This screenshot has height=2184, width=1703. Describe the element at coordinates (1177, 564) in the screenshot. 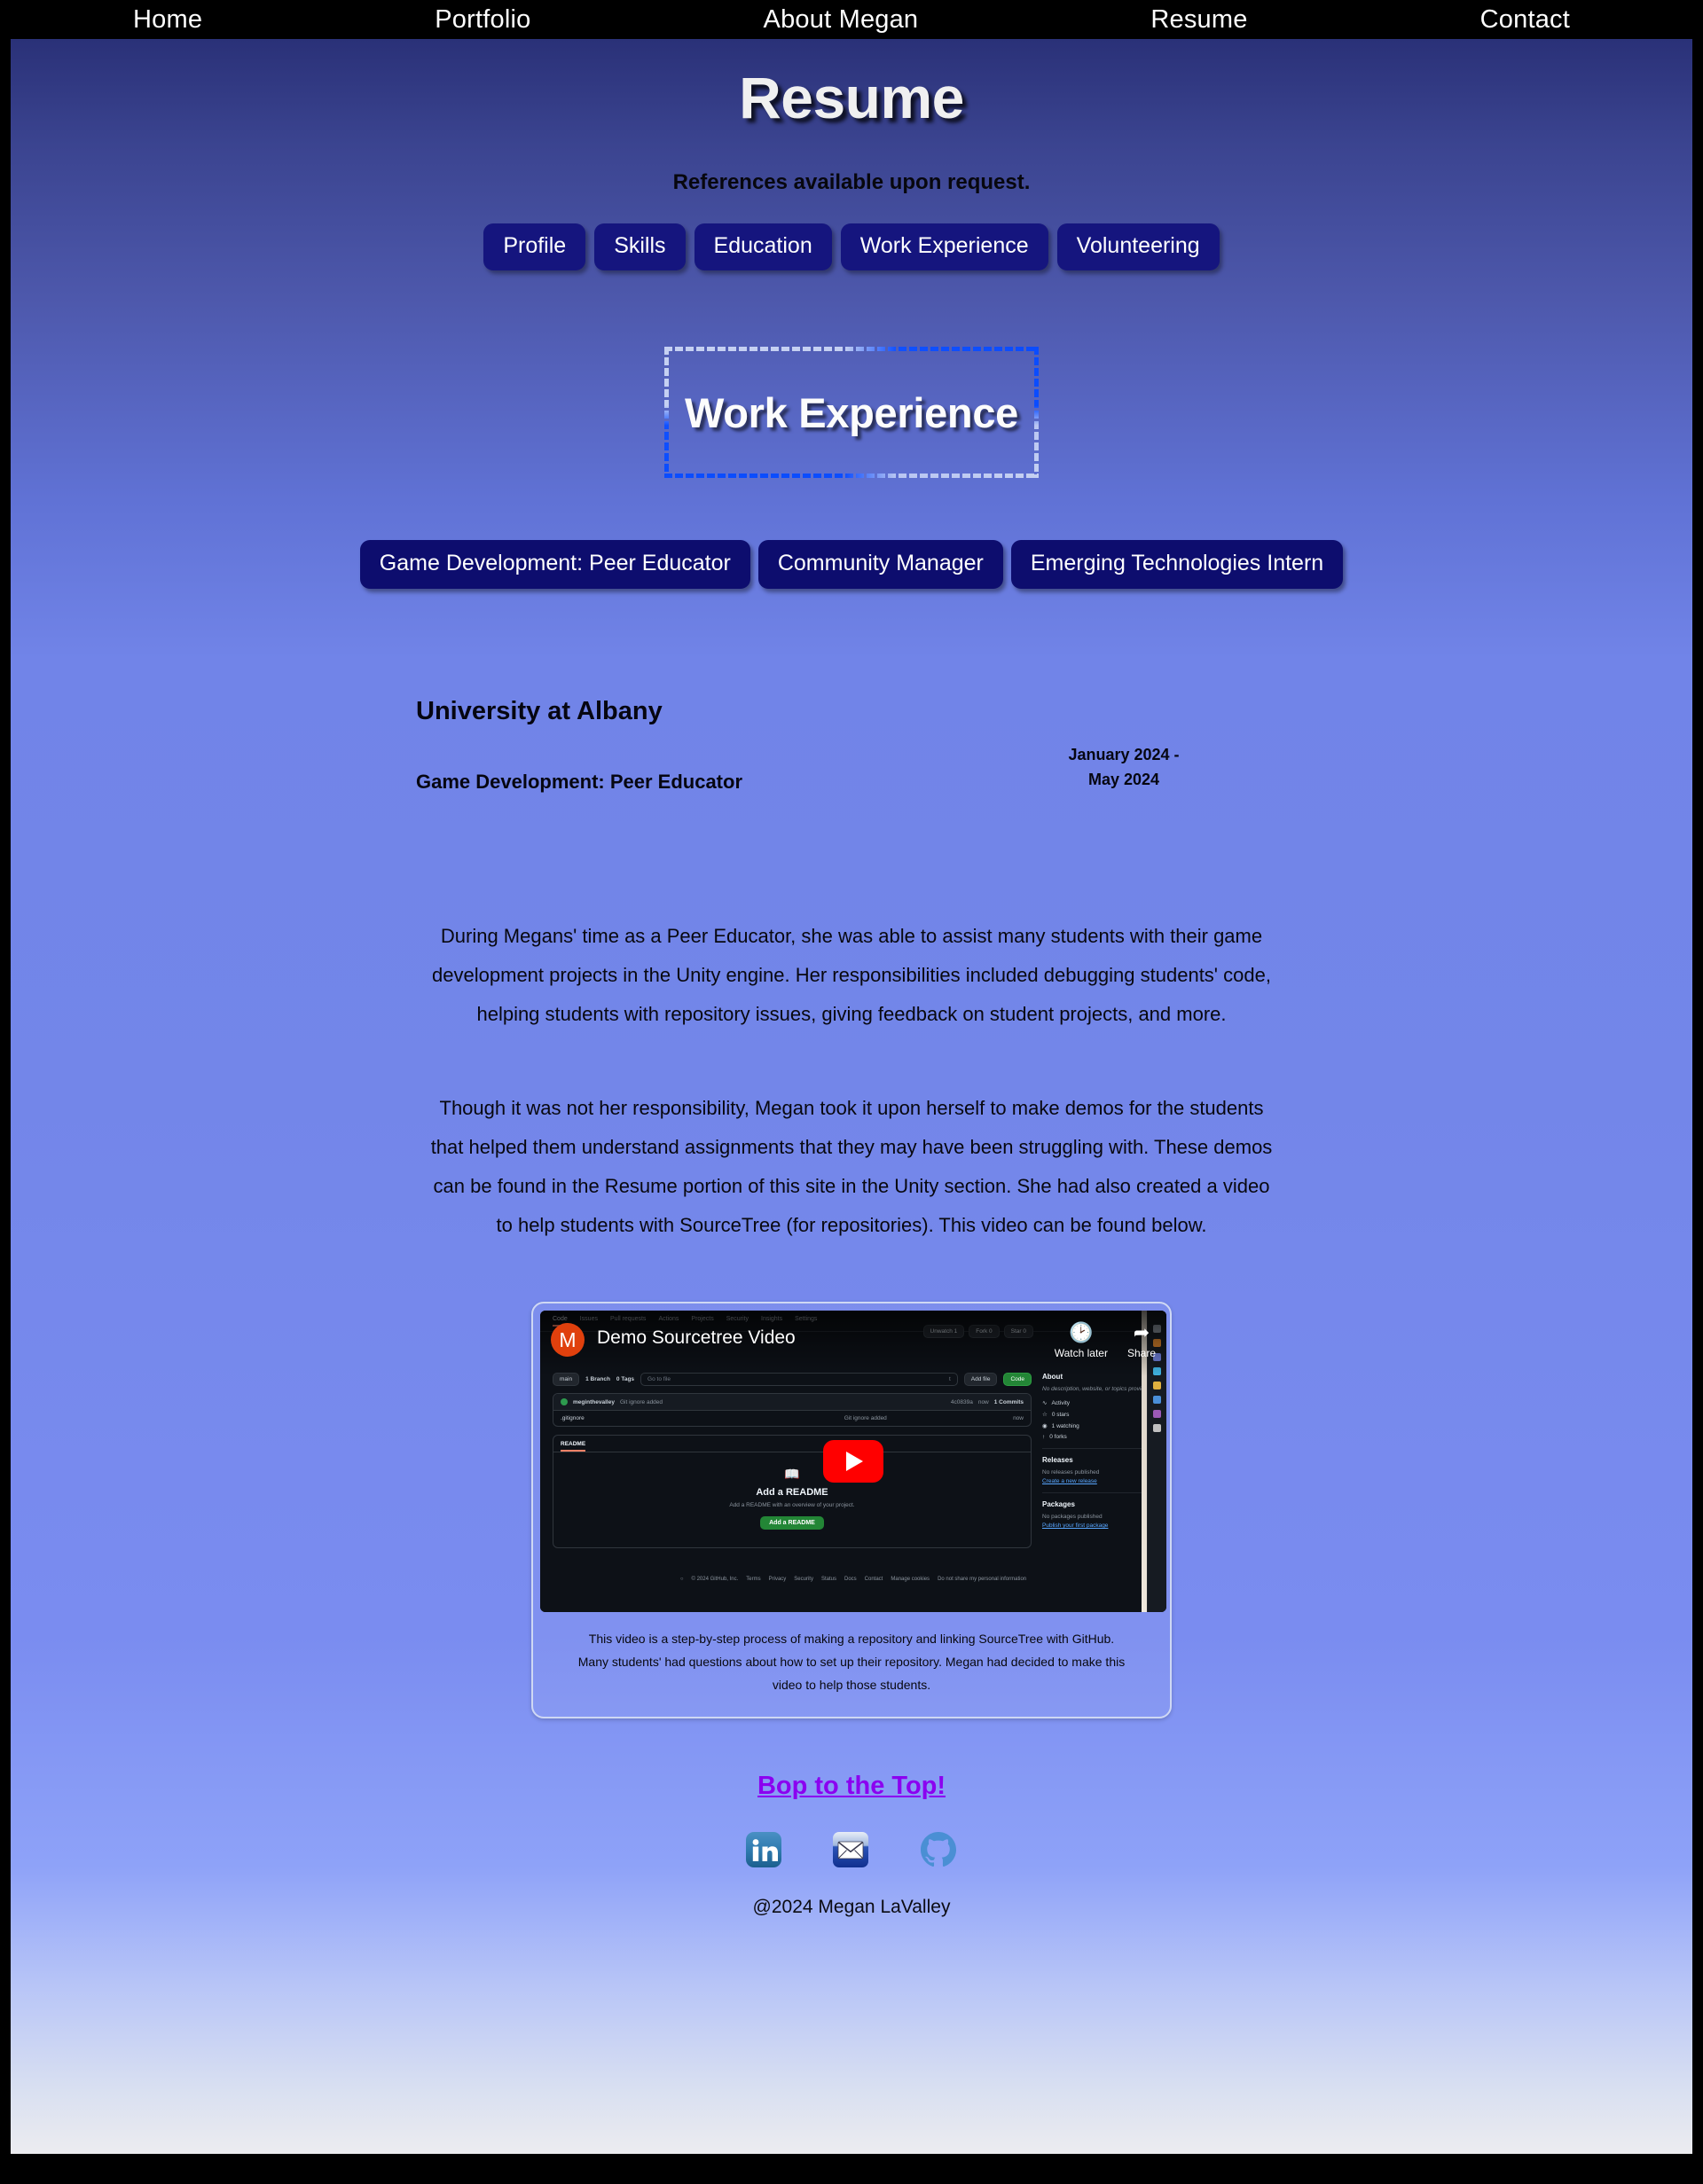

I see `job-tab-emerging-tech-intern: Emerging Technologies Intern` at that location.